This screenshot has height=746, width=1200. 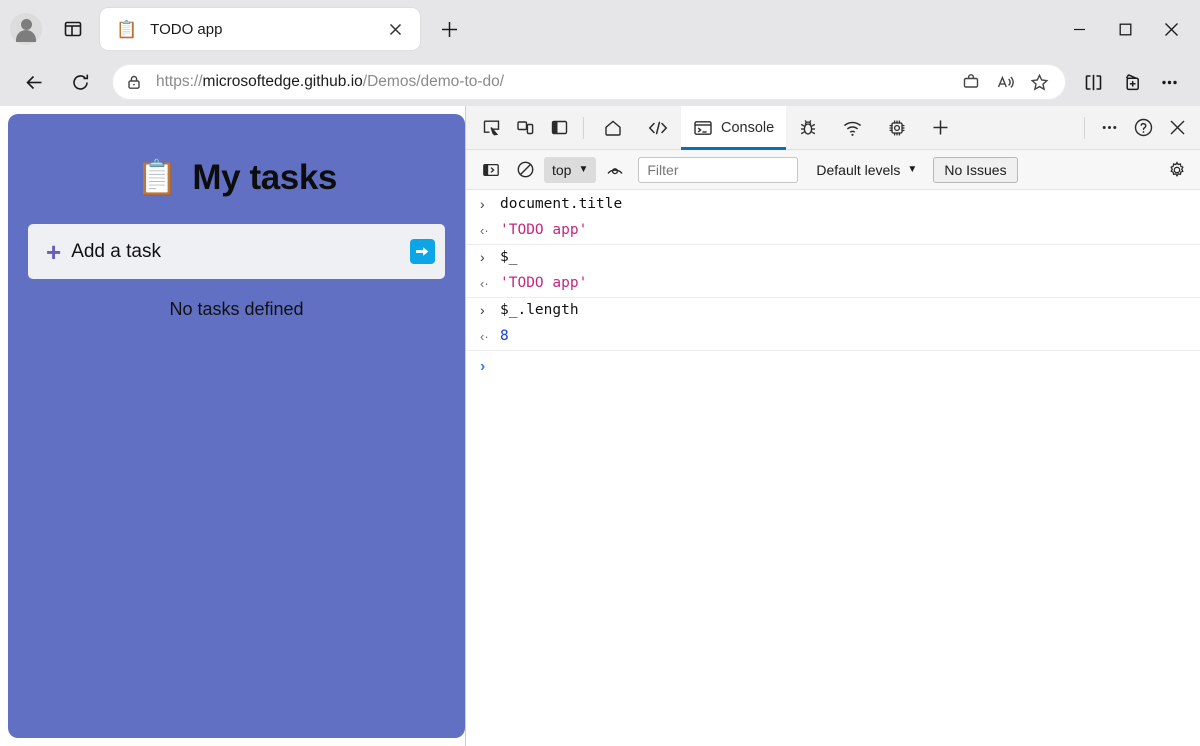 I want to click on filter-input, so click(x=718, y=169).